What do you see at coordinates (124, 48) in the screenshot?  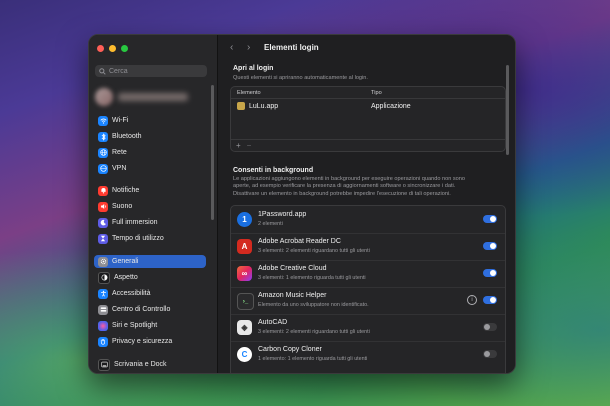 I see `zoom-button` at bounding box center [124, 48].